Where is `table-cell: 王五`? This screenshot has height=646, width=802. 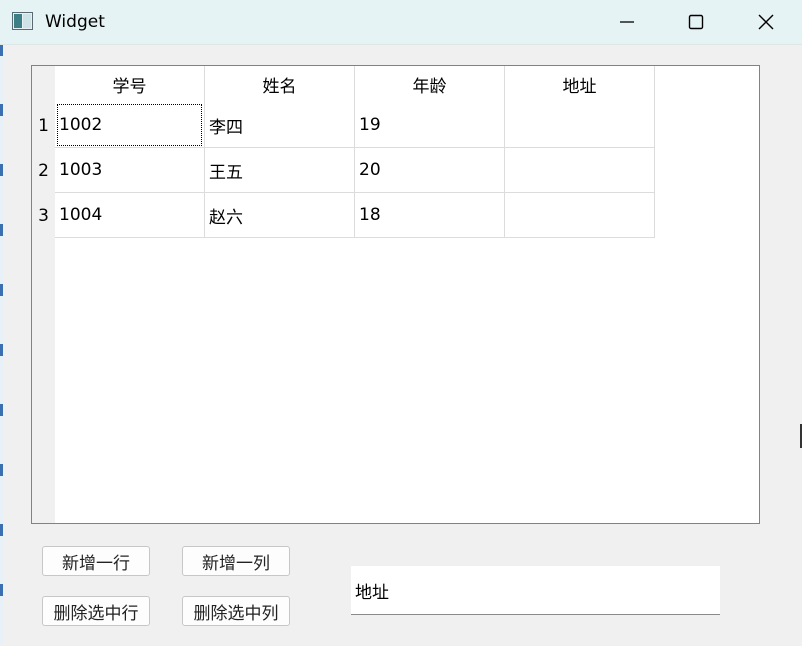
table-cell: 王五 is located at coordinates (280, 170).